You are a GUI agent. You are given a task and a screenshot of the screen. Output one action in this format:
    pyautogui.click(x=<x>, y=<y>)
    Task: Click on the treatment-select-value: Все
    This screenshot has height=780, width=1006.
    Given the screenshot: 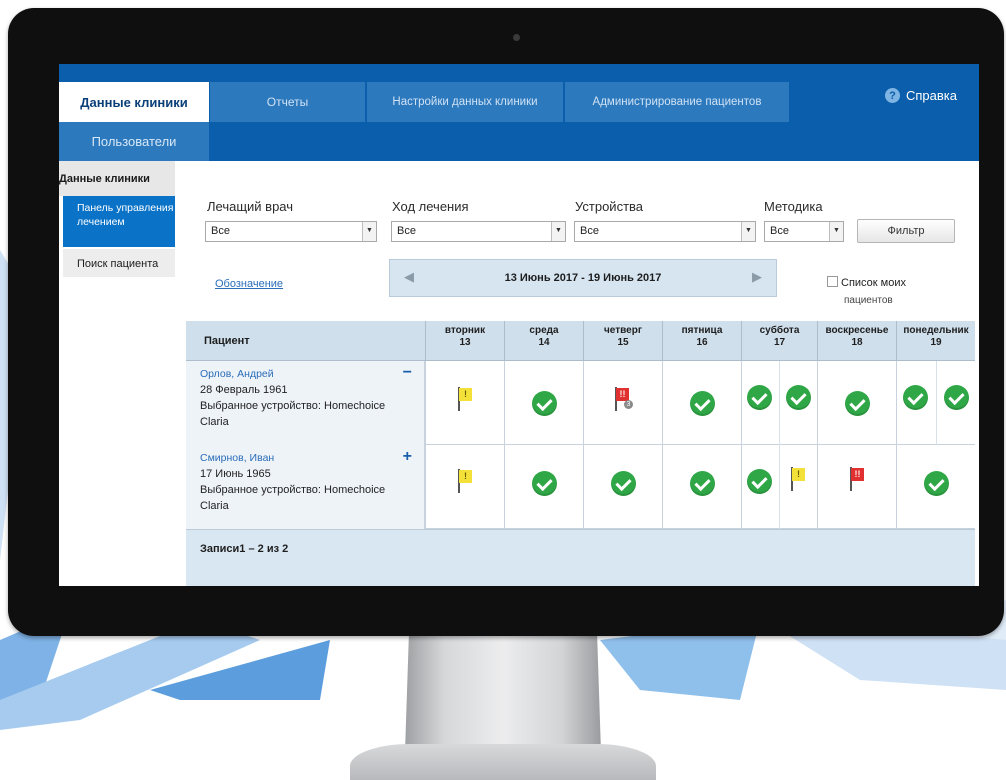 What is the action you would take?
    pyautogui.click(x=406, y=231)
    